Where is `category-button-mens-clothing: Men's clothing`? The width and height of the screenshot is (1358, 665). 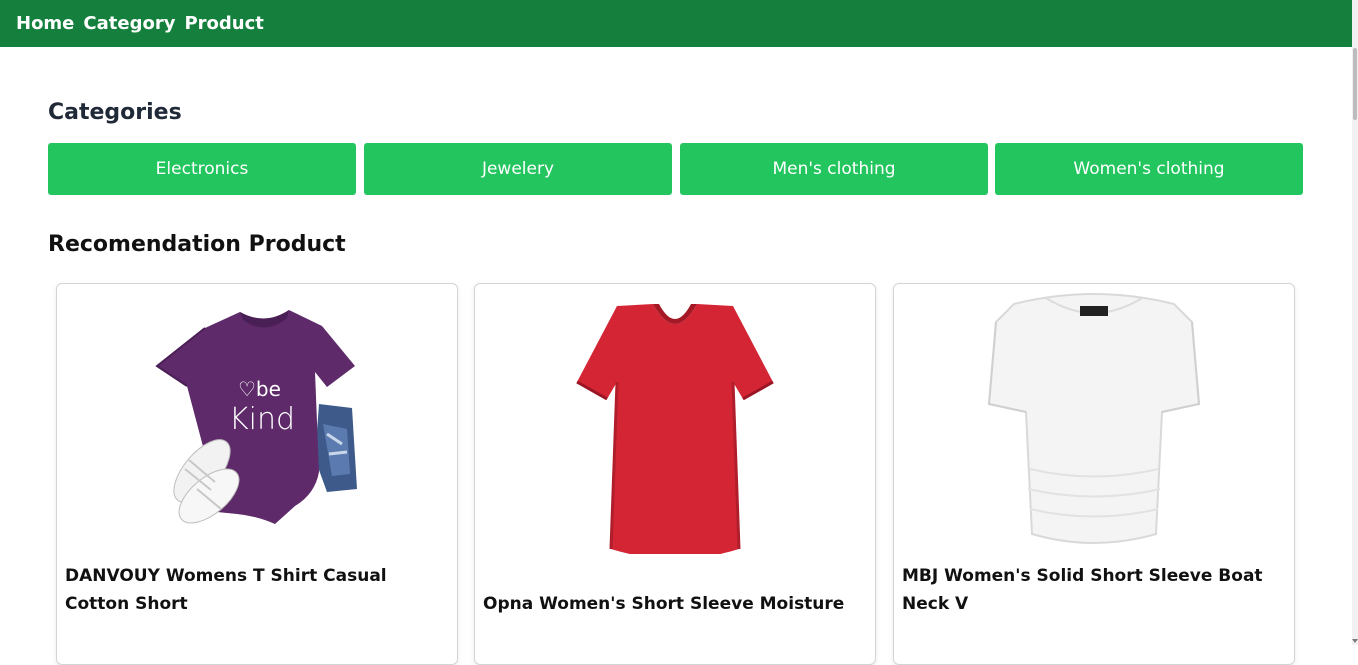 category-button-mens-clothing: Men's clothing is located at coordinates (834, 169).